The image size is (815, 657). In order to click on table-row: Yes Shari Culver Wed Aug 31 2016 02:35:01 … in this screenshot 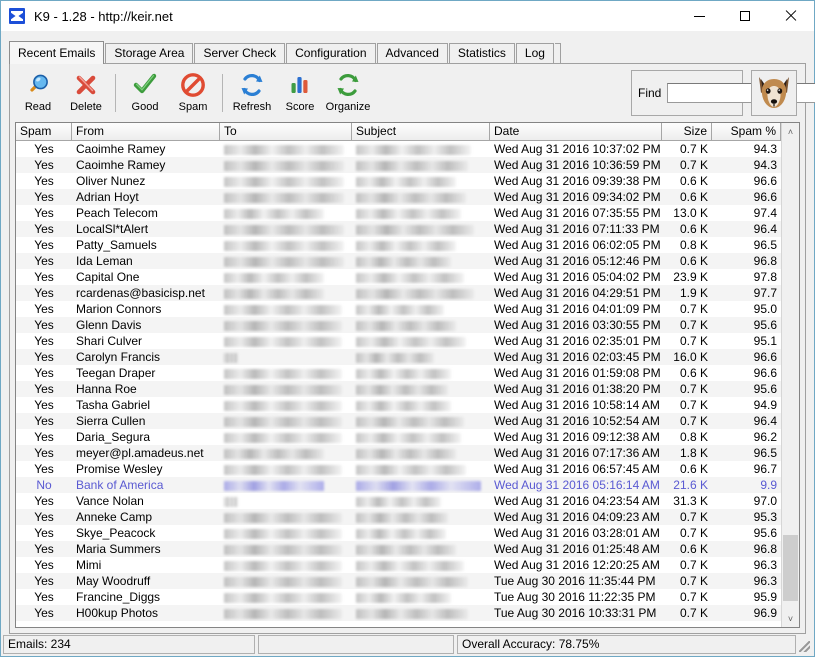, I will do `click(398, 341)`.